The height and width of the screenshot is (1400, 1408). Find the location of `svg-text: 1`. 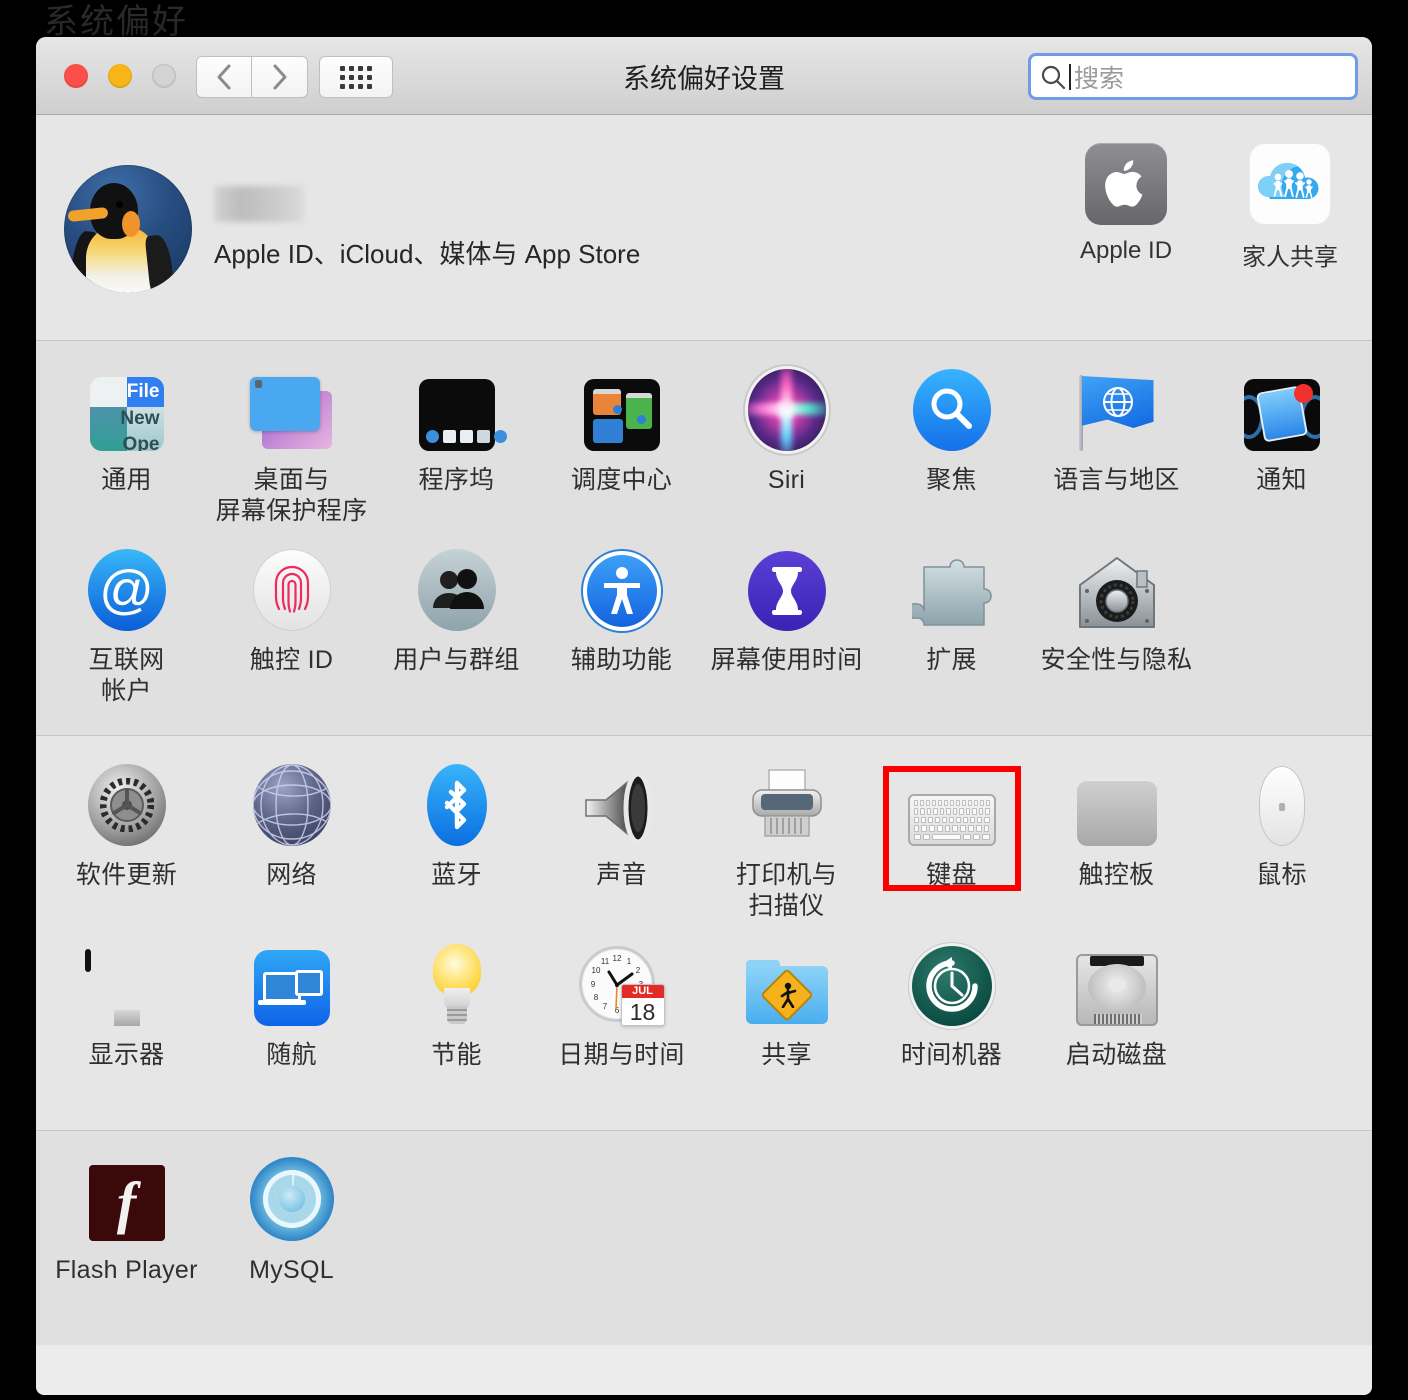

svg-text: 1 is located at coordinates (628, 961).